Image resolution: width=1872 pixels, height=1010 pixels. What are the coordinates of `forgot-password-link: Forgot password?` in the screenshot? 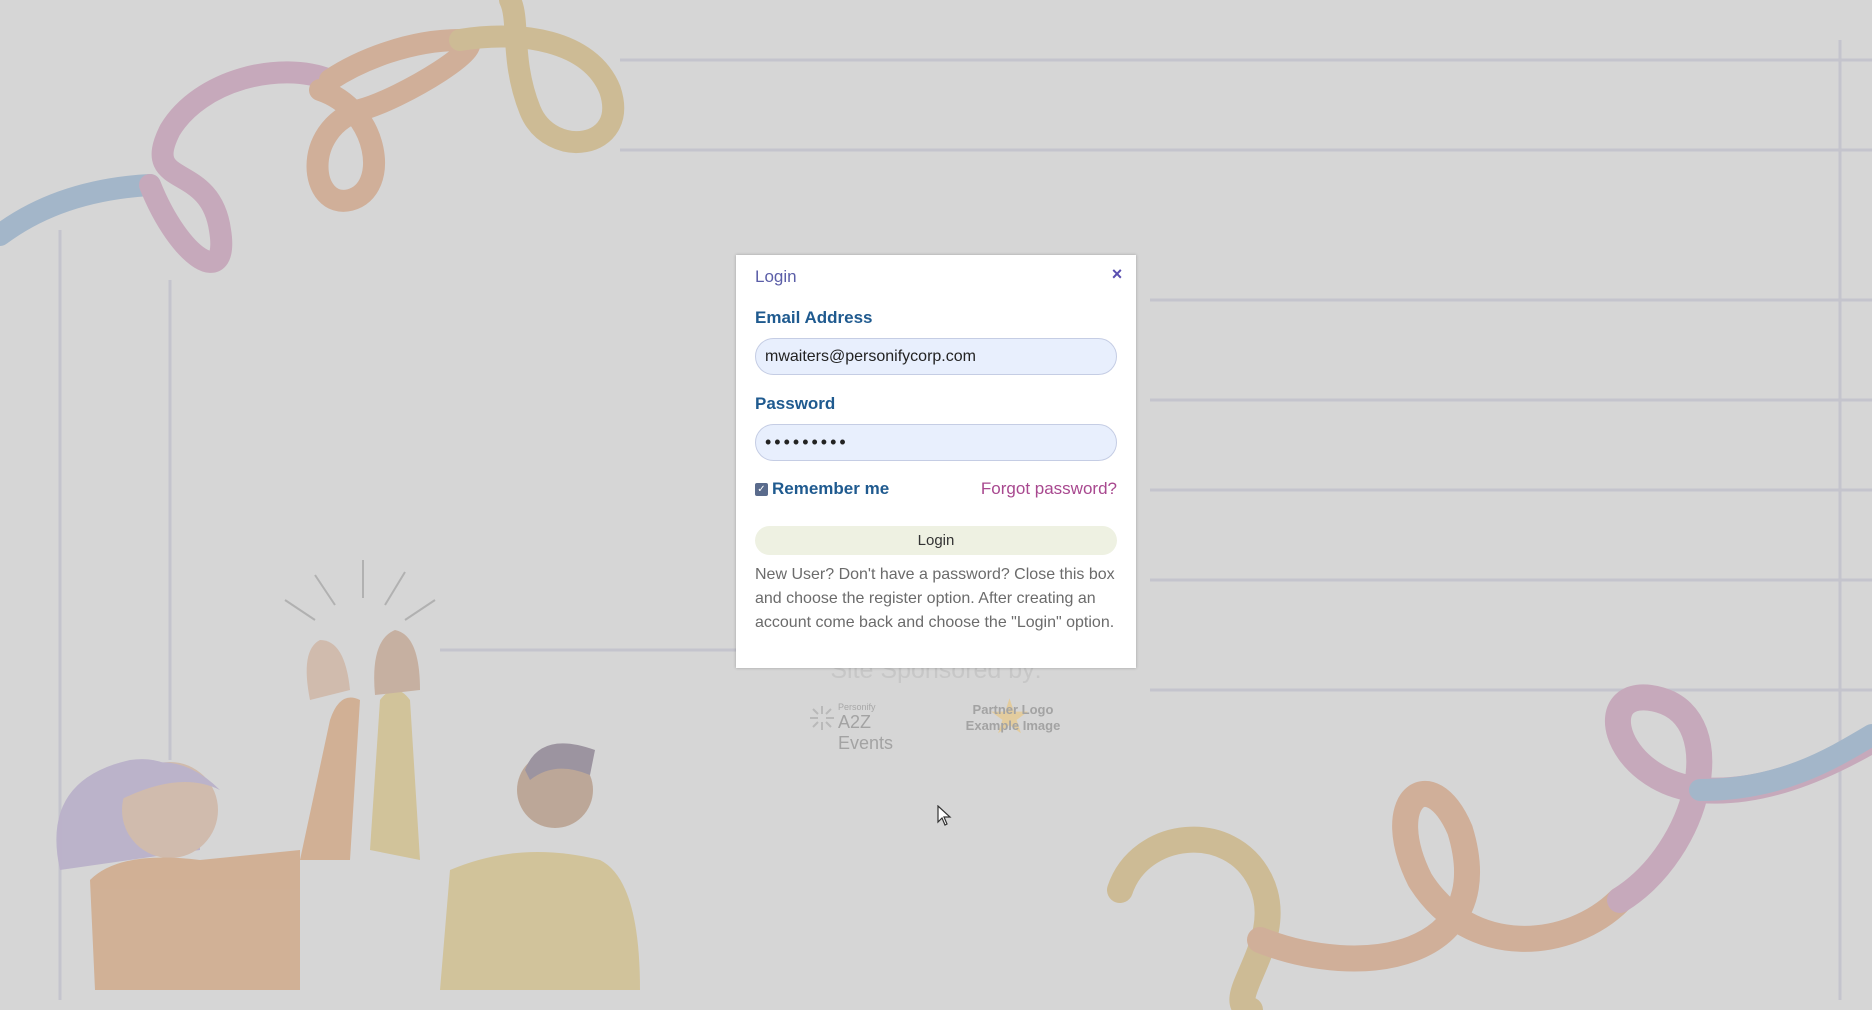 It's located at (1049, 489).